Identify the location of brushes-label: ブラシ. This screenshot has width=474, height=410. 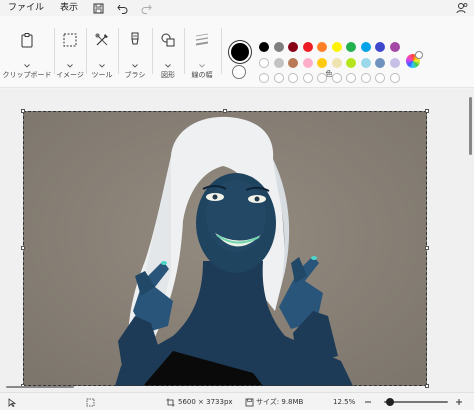
(135, 75).